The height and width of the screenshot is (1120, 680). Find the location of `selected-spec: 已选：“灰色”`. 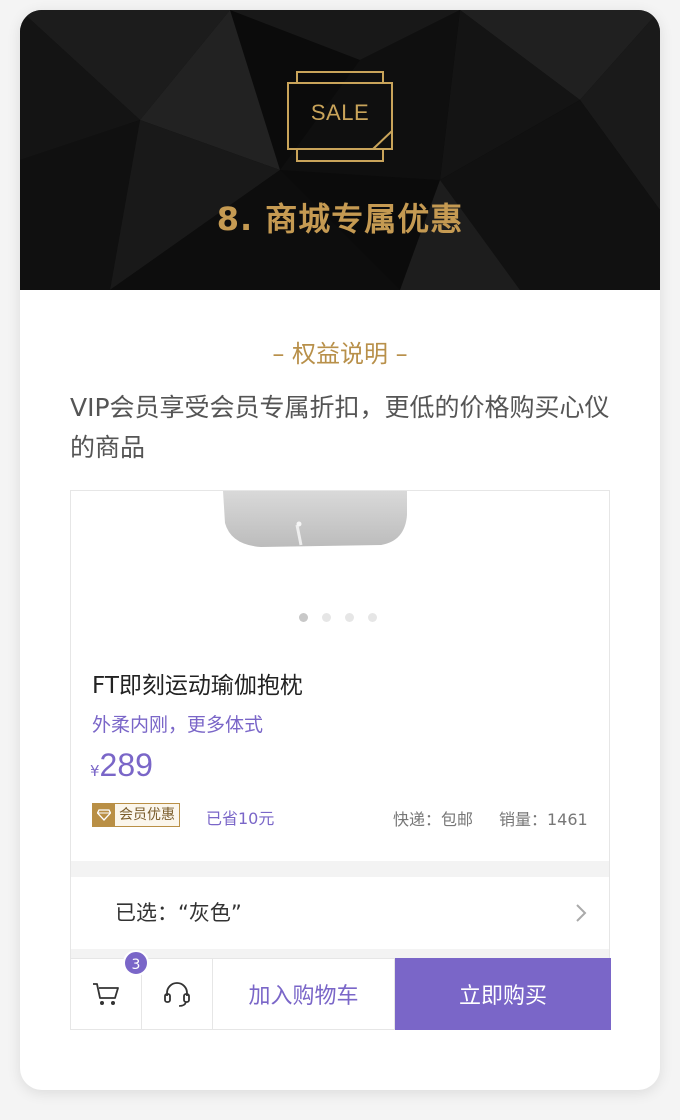

selected-spec: 已选：“灰色” is located at coordinates (178, 913).